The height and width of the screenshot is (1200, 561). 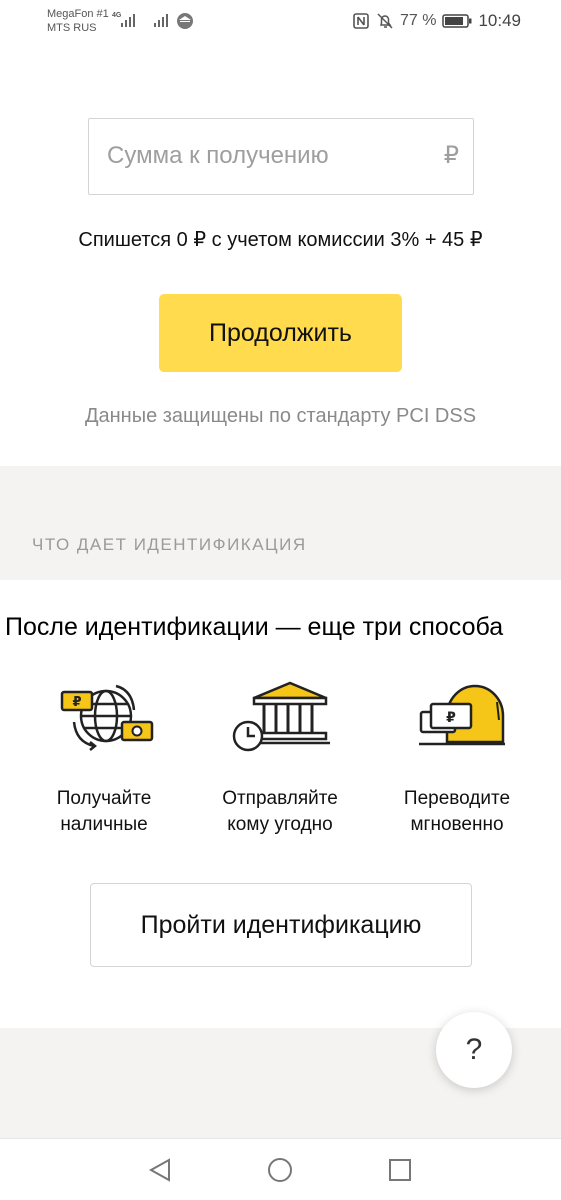 What do you see at coordinates (254, 627) in the screenshot?
I see `identification-title: После идентификации — еще три способа` at bounding box center [254, 627].